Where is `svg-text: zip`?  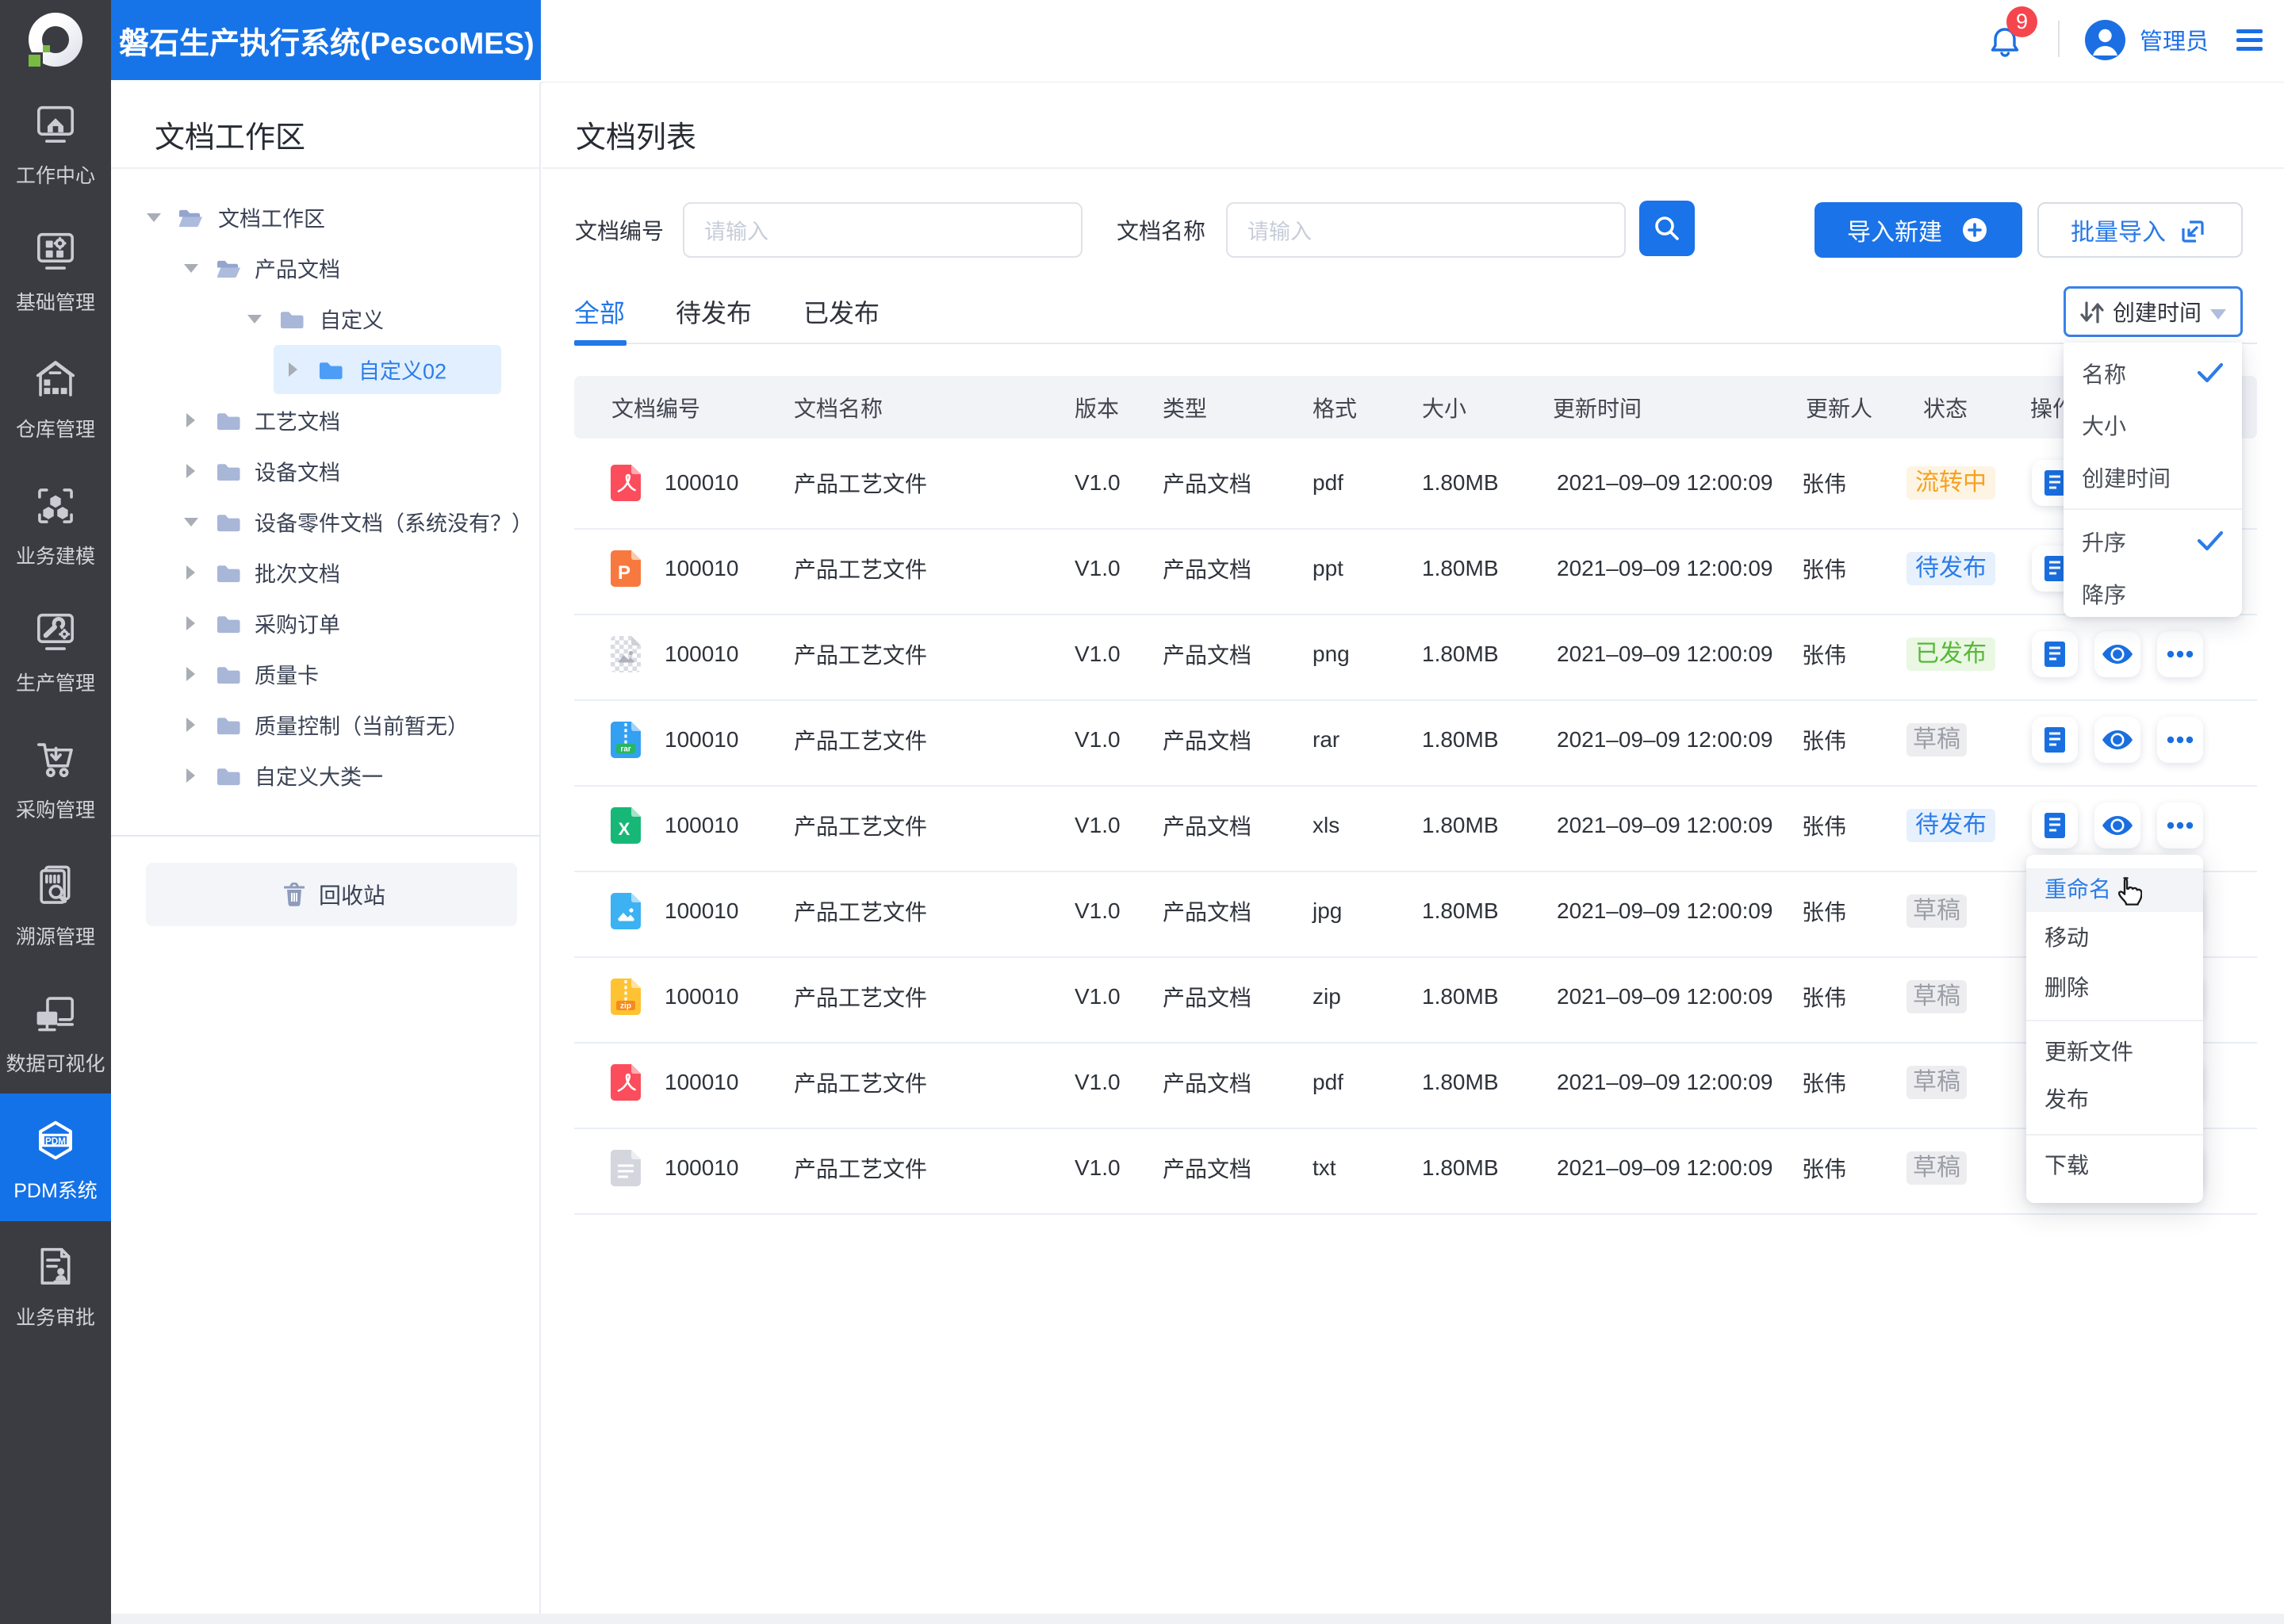 svg-text: zip is located at coordinates (625, 1006).